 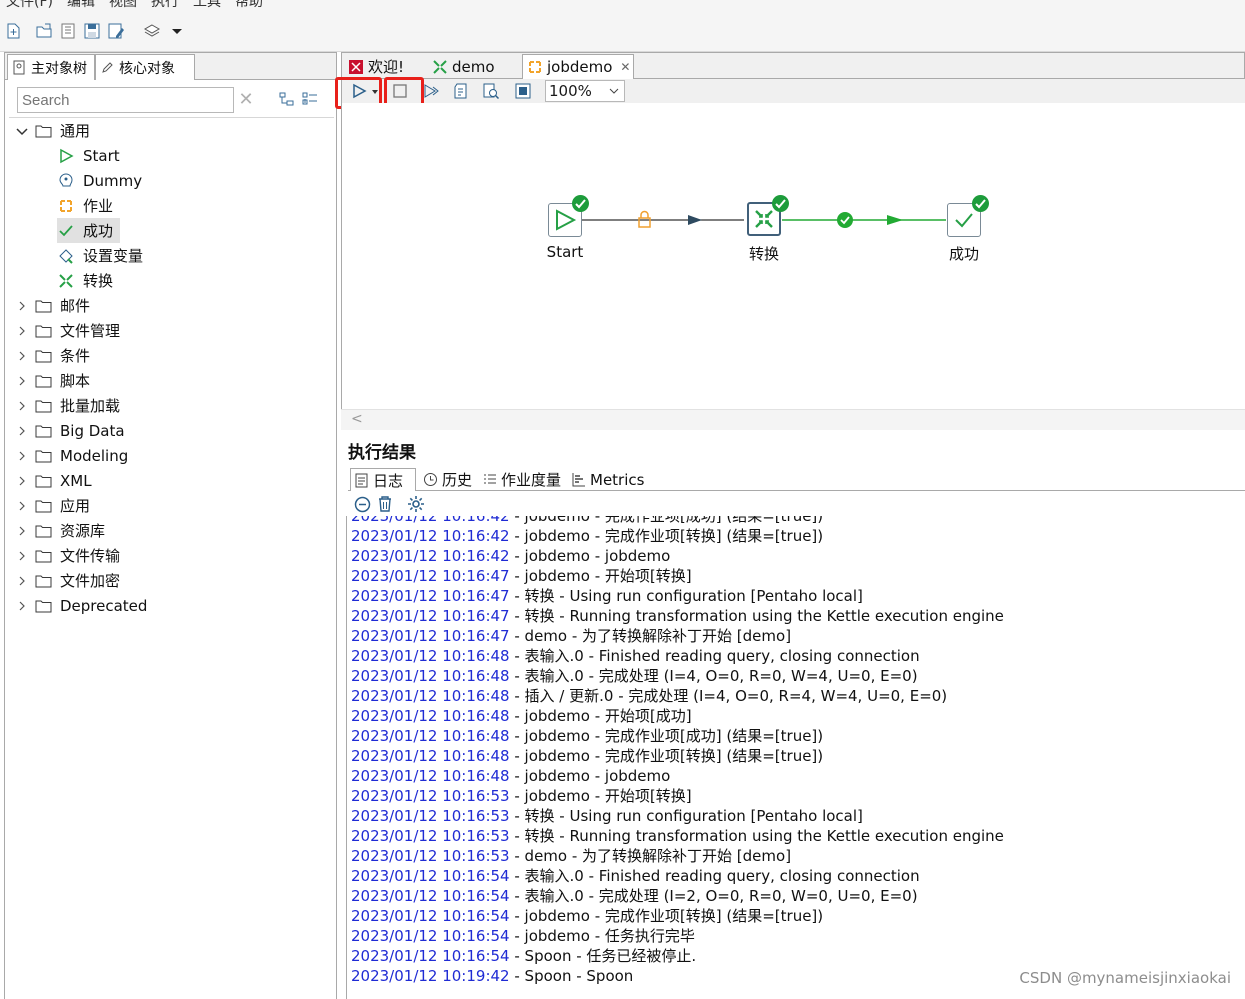 What do you see at coordinates (52, 305) in the screenshot?
I see `tree-folder: 邮件` at bounding box center [52, 305].